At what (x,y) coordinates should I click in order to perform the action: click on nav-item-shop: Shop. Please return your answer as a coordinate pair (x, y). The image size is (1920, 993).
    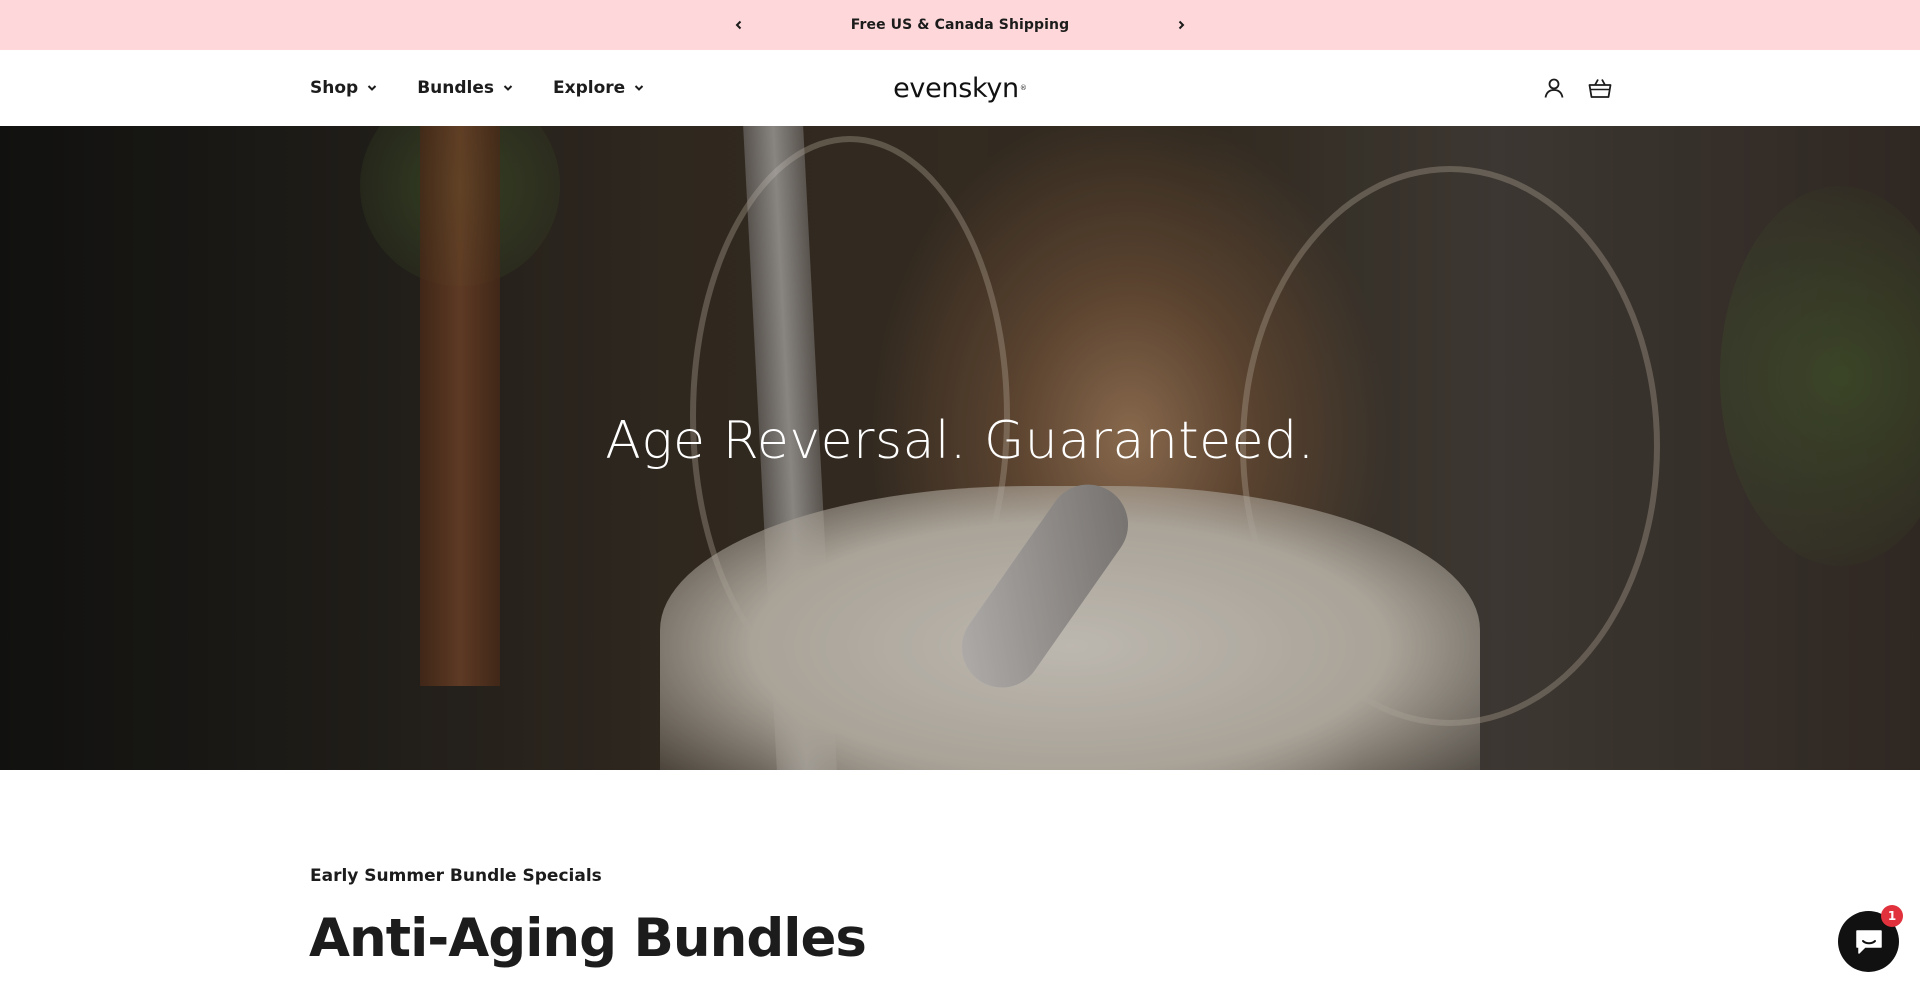
    Looking at the image, I should click on (343, 88).